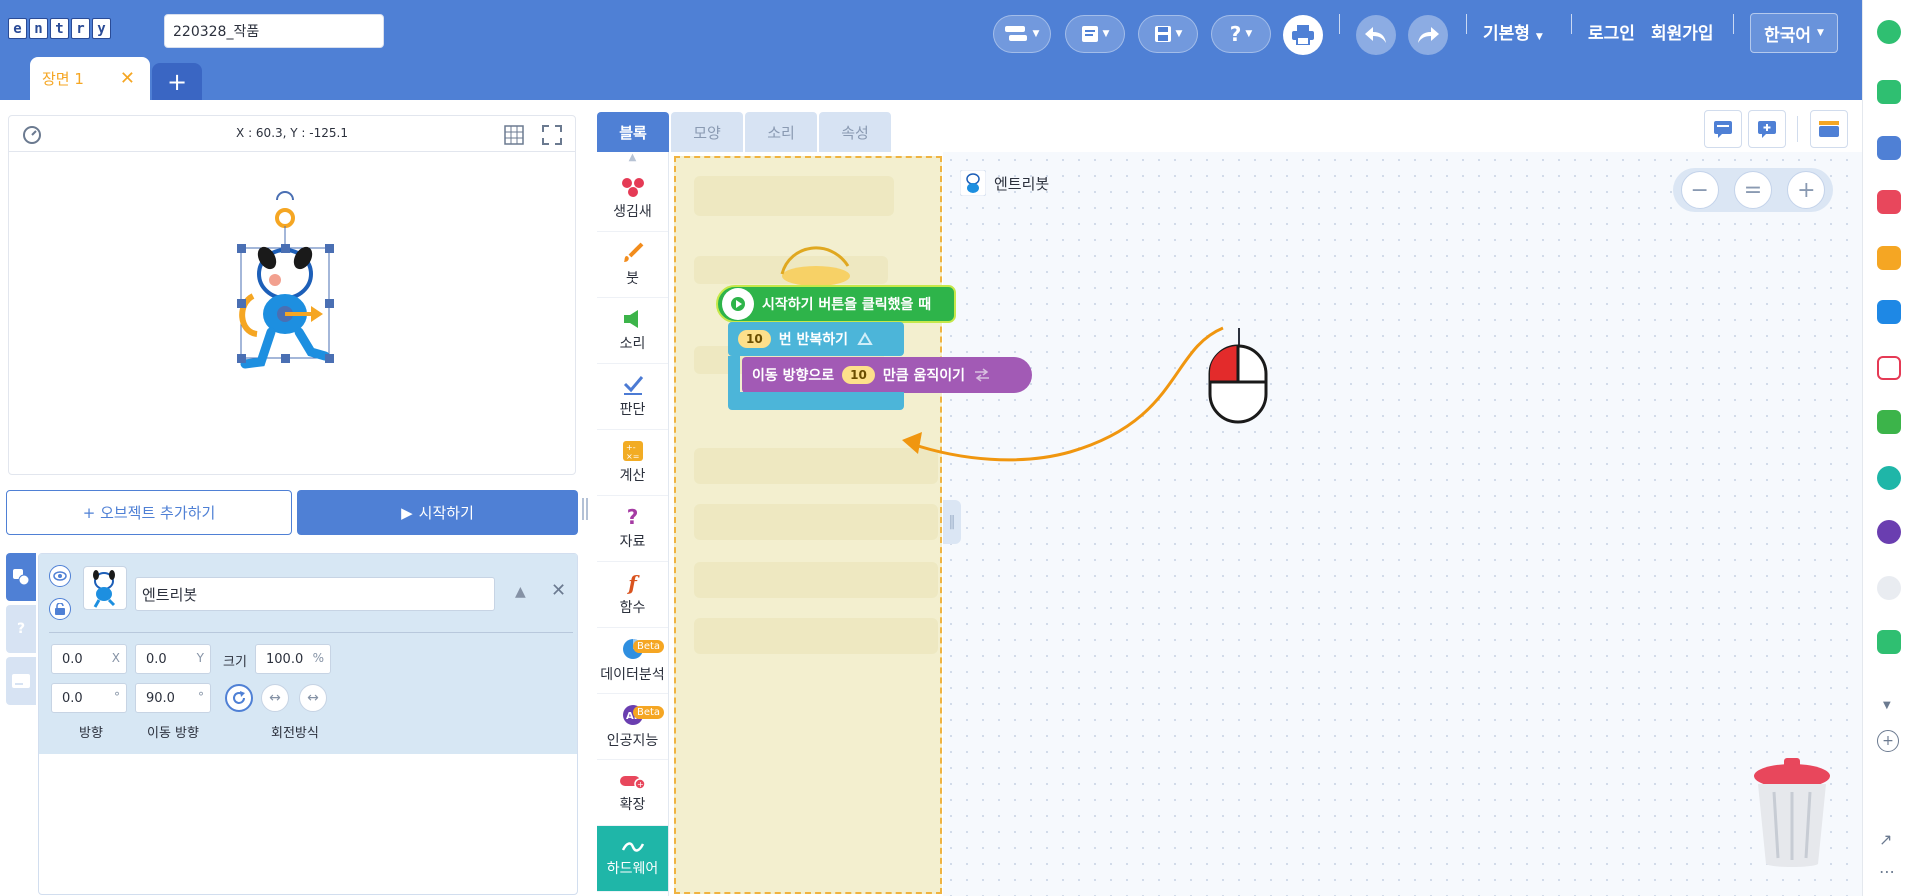  I want to click on size-field: 100.0%, so click(293, 659).